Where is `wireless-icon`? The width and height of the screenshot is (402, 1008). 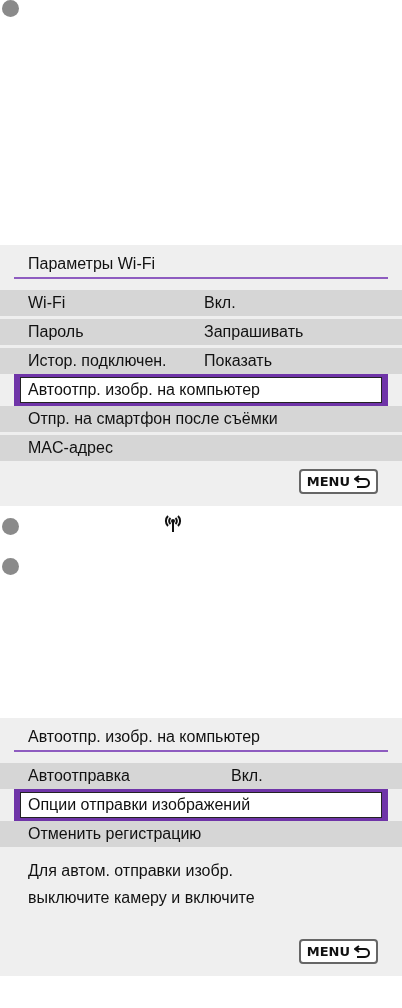 wireless-icon is located at coordinates (173, 523).